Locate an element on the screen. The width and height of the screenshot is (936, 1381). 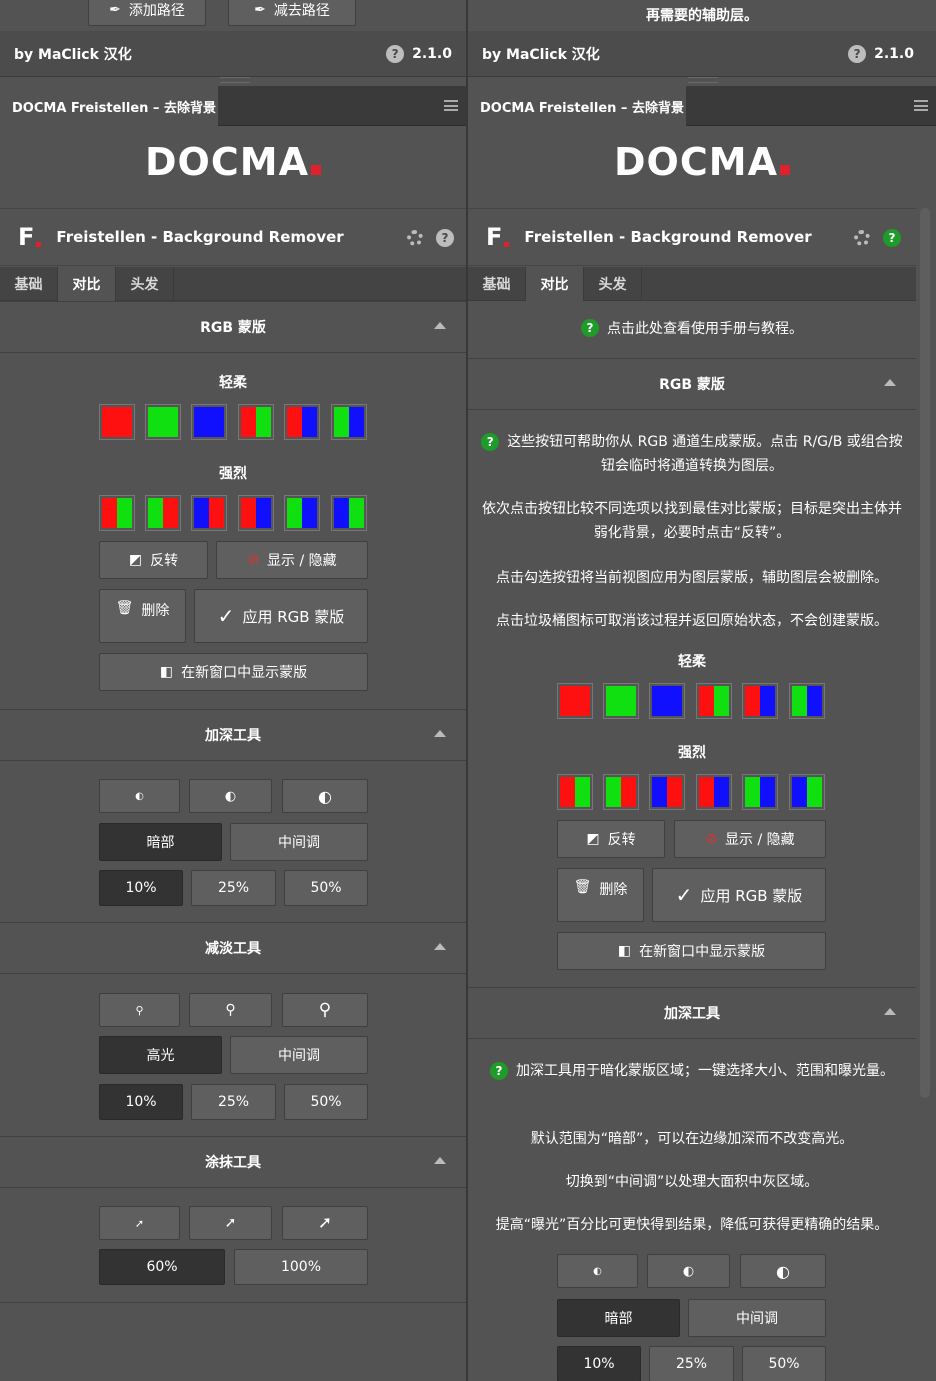
dodge-large-button: ⚲ is located at coordinates (325, 1010).